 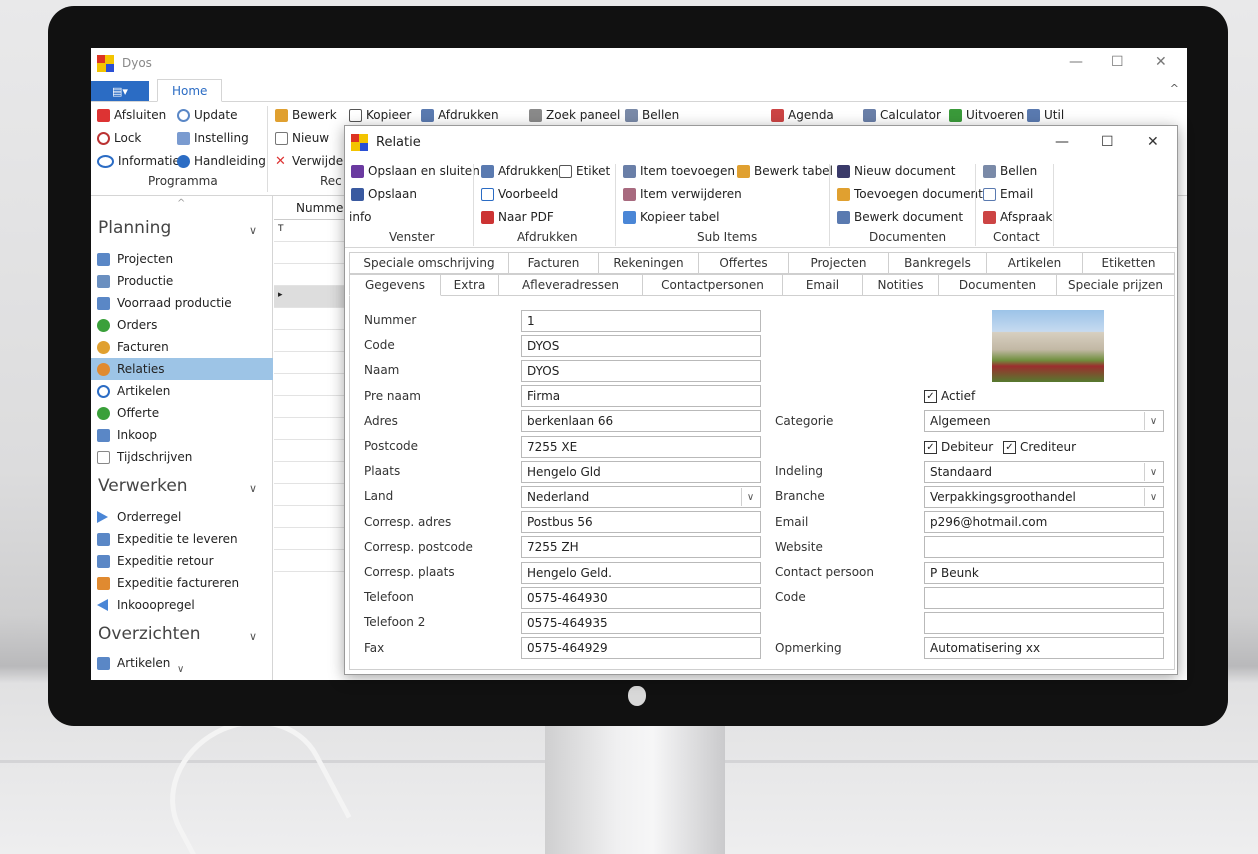 What do you see at coordinates (584, 171) in the screenshot?
I see `etiket-button: Etiket` at bounding box center [584, 171].